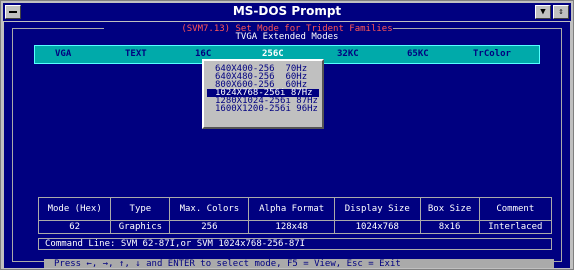 The width and height of the screenshot is (574, 270). What do you see at coordinates (253, 109) in the screenshot?
I see `resolution-label: 1600X1200-256i` at bounding box center [253, 109].